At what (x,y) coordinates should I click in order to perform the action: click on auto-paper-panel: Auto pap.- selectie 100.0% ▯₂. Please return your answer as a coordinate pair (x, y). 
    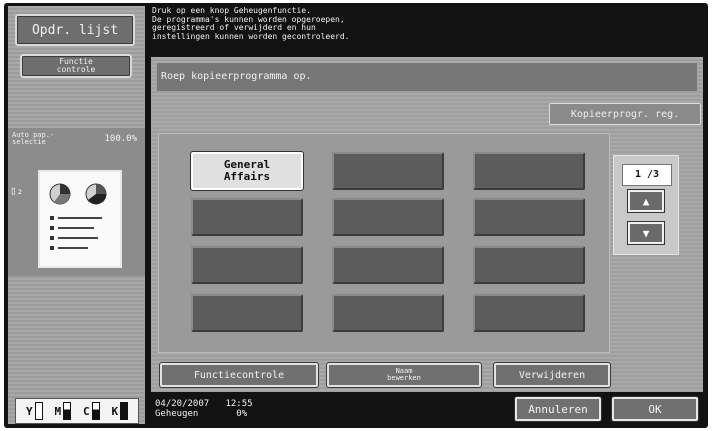
    Looking at the image, I should click on (76, 202).